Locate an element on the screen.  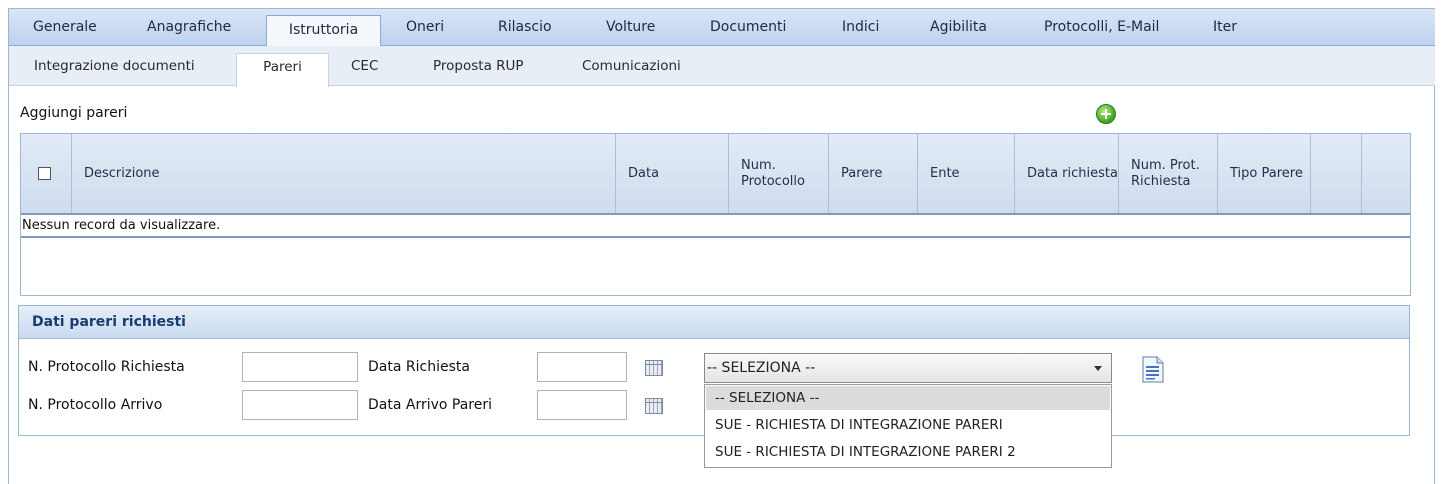
data-arrivo-pareri-input is located at coordinates (582, 405).